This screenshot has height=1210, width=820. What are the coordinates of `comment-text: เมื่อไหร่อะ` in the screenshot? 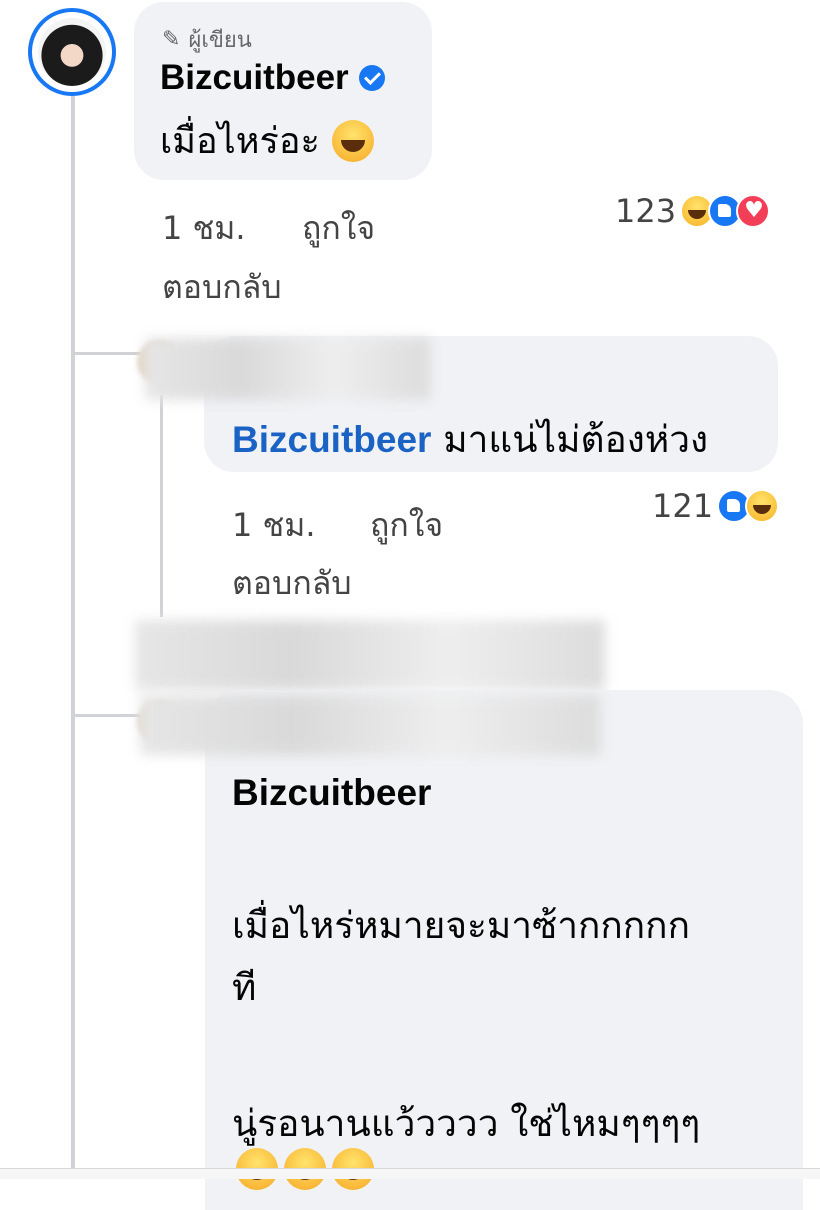 It's located at (267, 140).